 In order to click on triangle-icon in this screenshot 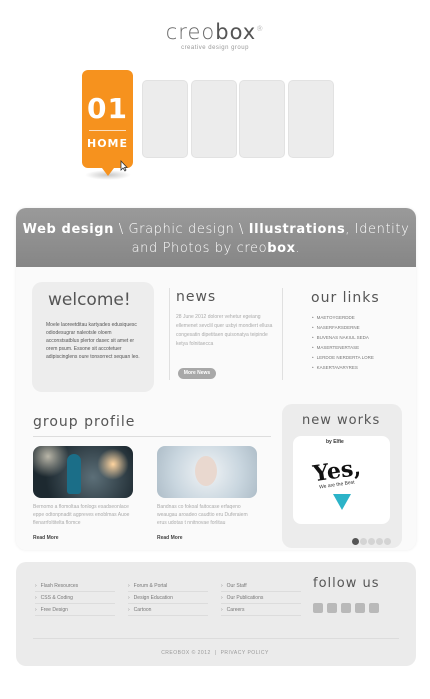, I will do `click(342, 502)`.